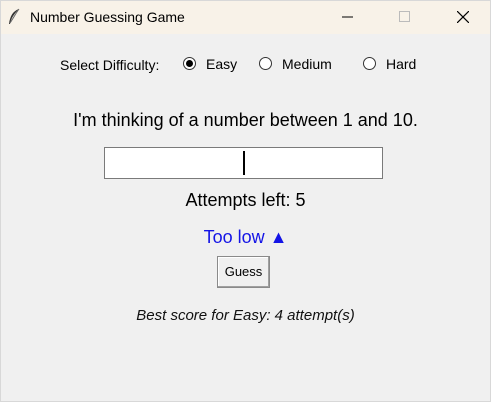 Image resolution: width=491 pixels, height=402 pixels. Describe the element at coordinates (245, 17) in the screenshot. I see `title-bar: Number Guessing Game` at that location.